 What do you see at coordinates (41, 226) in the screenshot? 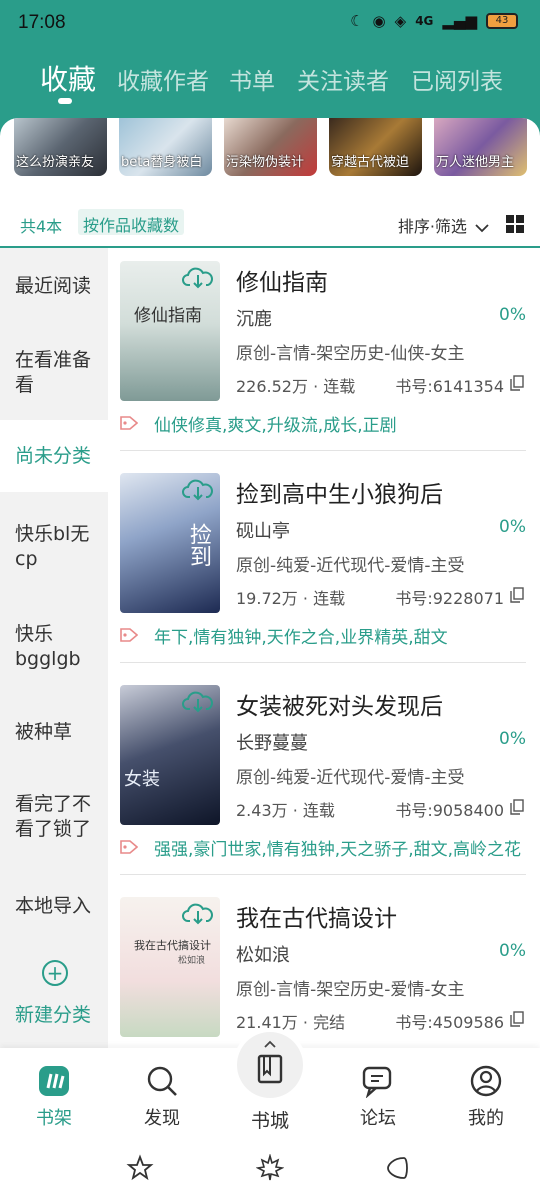
I see `book-count: 共4本` at bounding box center [41, 226].